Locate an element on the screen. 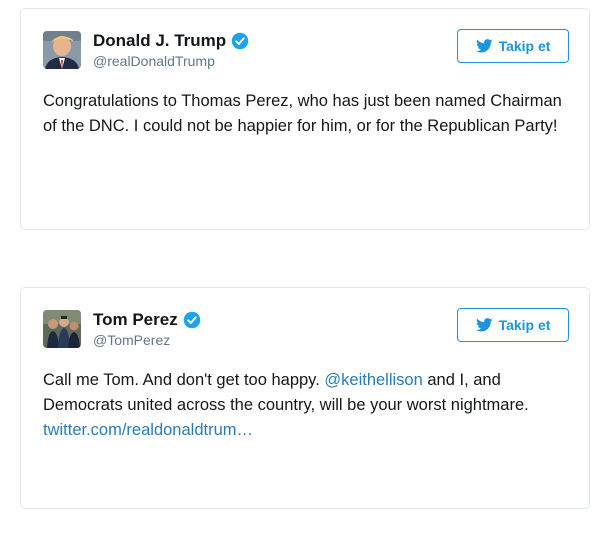 Image resolution: width=606 pixels, height=537 pixels. tweet-text-body: Call me Tom. And don't get too happy. is located at coordinates (184, 380).